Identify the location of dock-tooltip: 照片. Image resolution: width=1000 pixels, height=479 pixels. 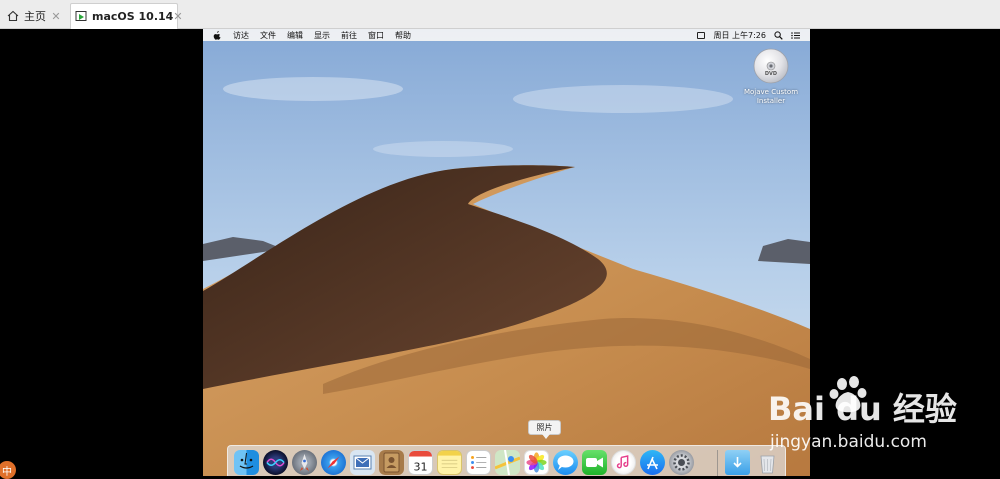
(544, 429).